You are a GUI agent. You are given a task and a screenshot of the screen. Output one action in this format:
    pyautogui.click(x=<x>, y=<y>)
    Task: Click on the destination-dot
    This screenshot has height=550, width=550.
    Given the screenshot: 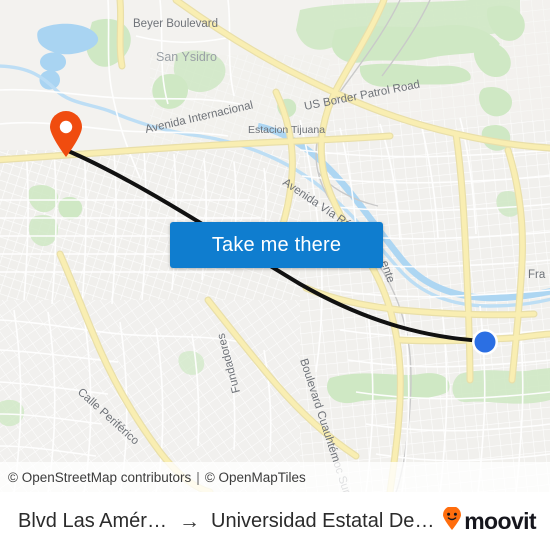 What is the action you would take?
    pyautogui.click(x=485, y=342)
    